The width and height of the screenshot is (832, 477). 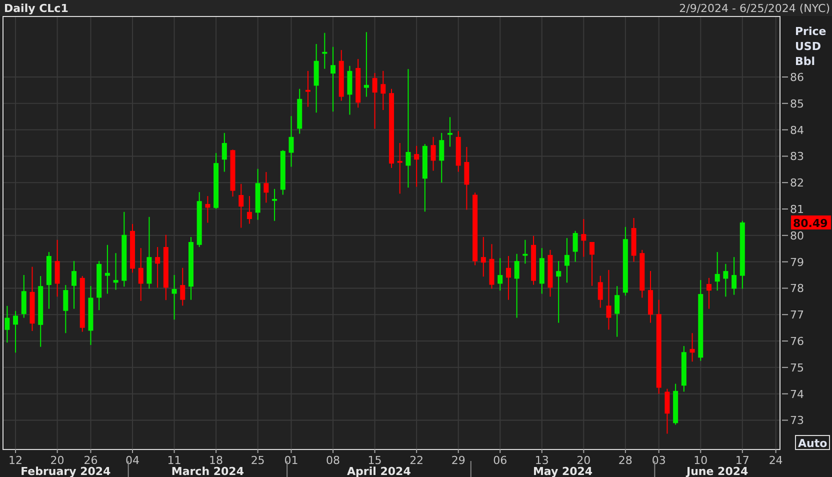 What do you see at coordinates (458, 460) in the screenshot?
I see `axis-label: 29` at bounding box center [458, 460].